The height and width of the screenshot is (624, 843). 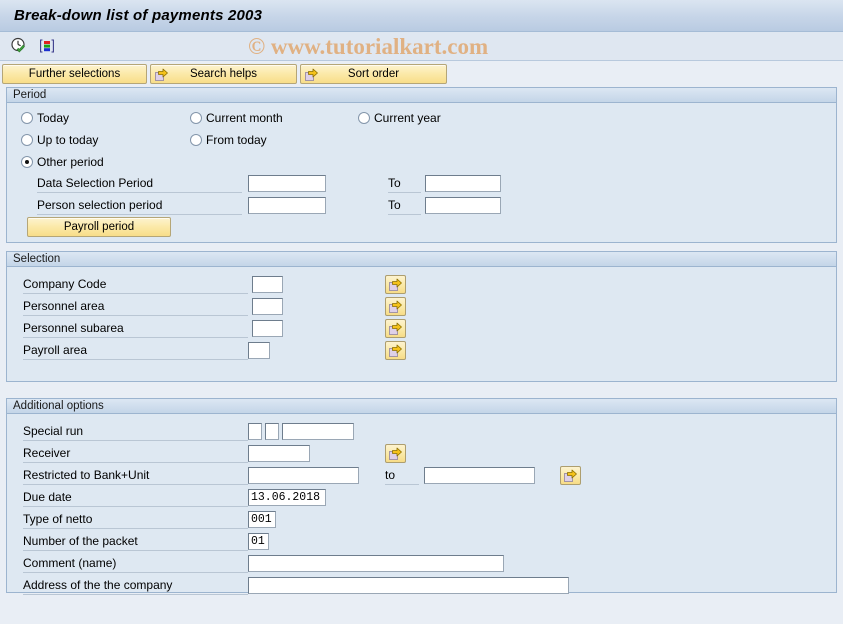 I want to click on radio-today-dot, so click(x=27, y=118).